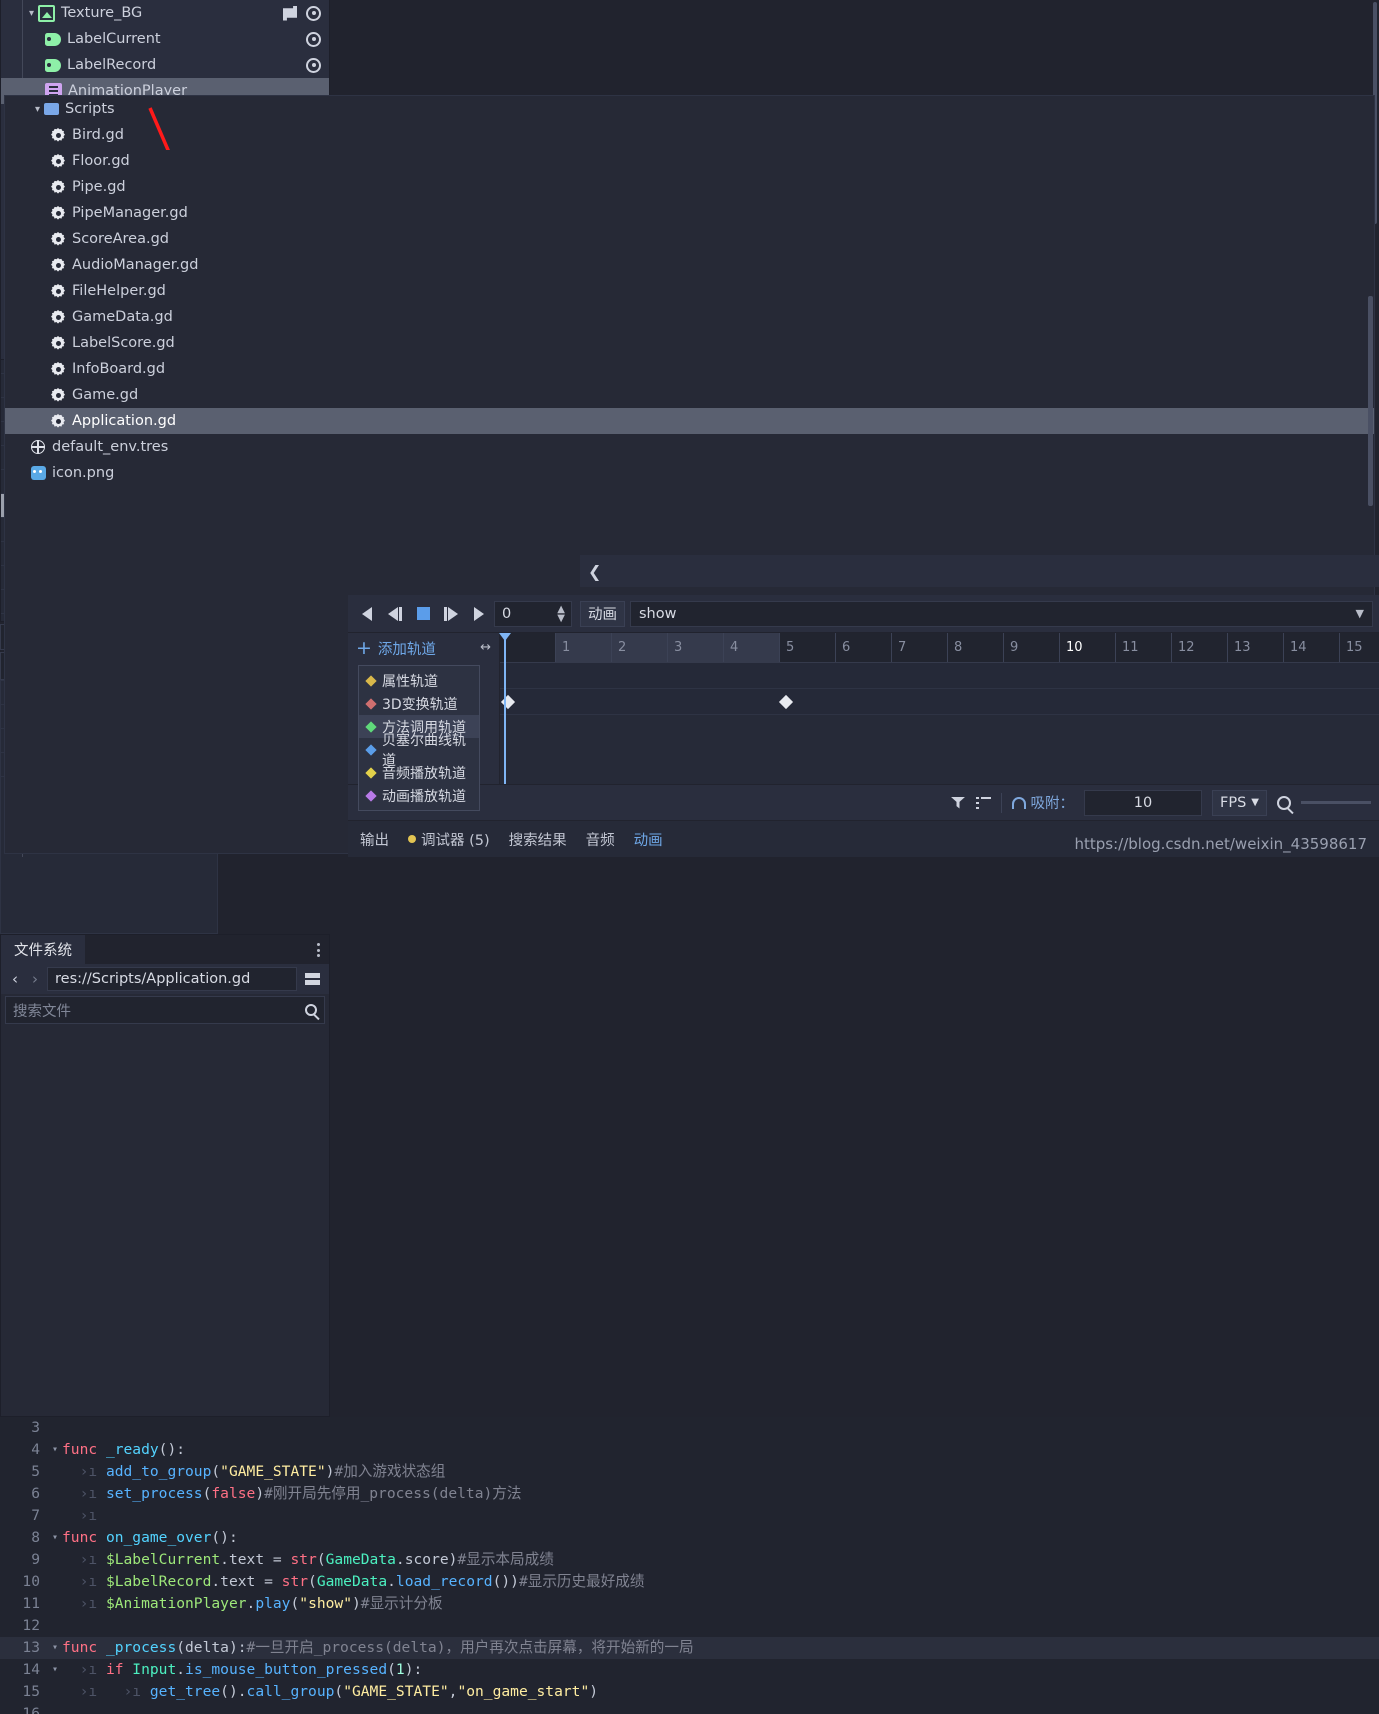 The width and height of the screenshot is (1379, 1714). I want to click on filesystem-row: icon.png, so click(689, 473).